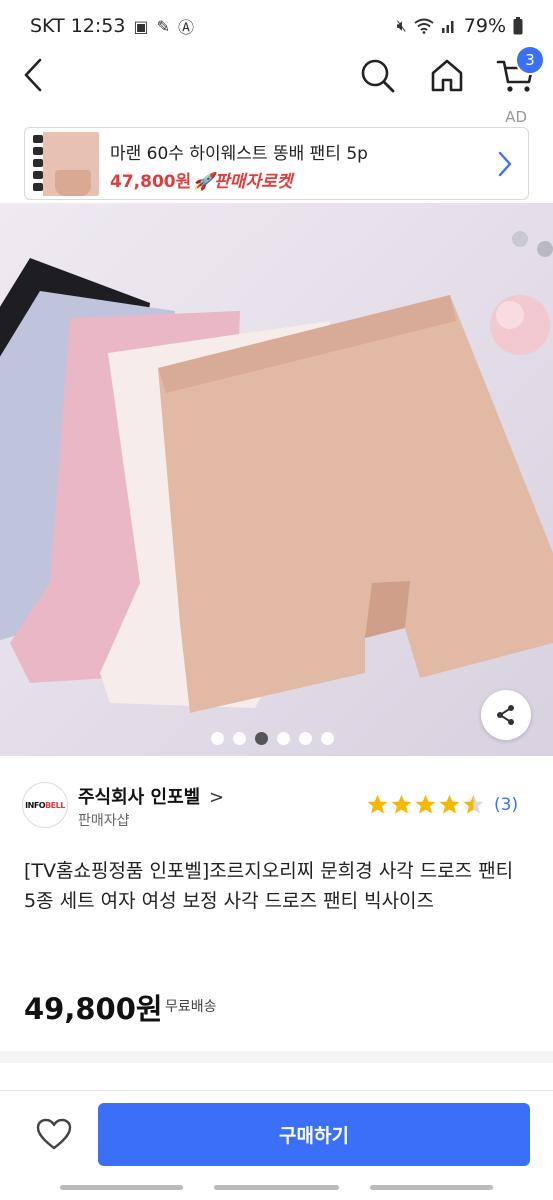  Describe the element at coordinates (121, 1187) in the screenshot. I see `nav-gesture-recents` at that location.